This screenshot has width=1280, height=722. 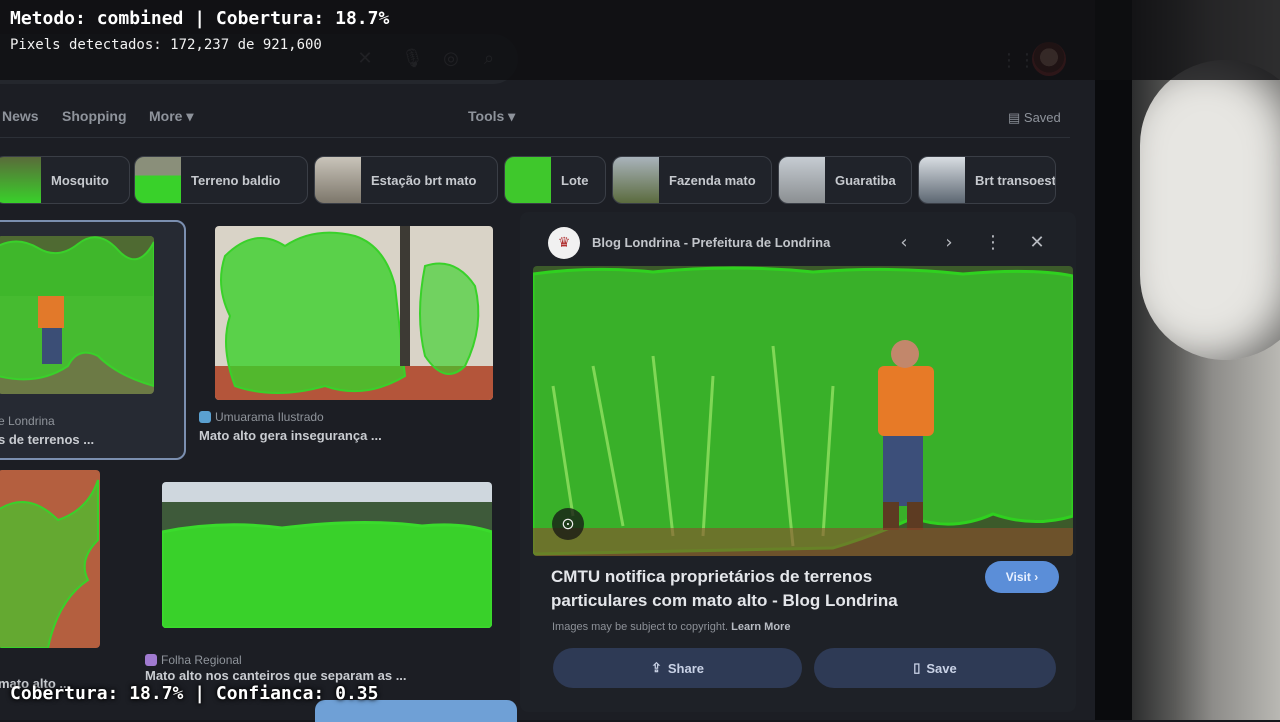 I want to click on monitor-bezel, so click(x=1112, y=360).